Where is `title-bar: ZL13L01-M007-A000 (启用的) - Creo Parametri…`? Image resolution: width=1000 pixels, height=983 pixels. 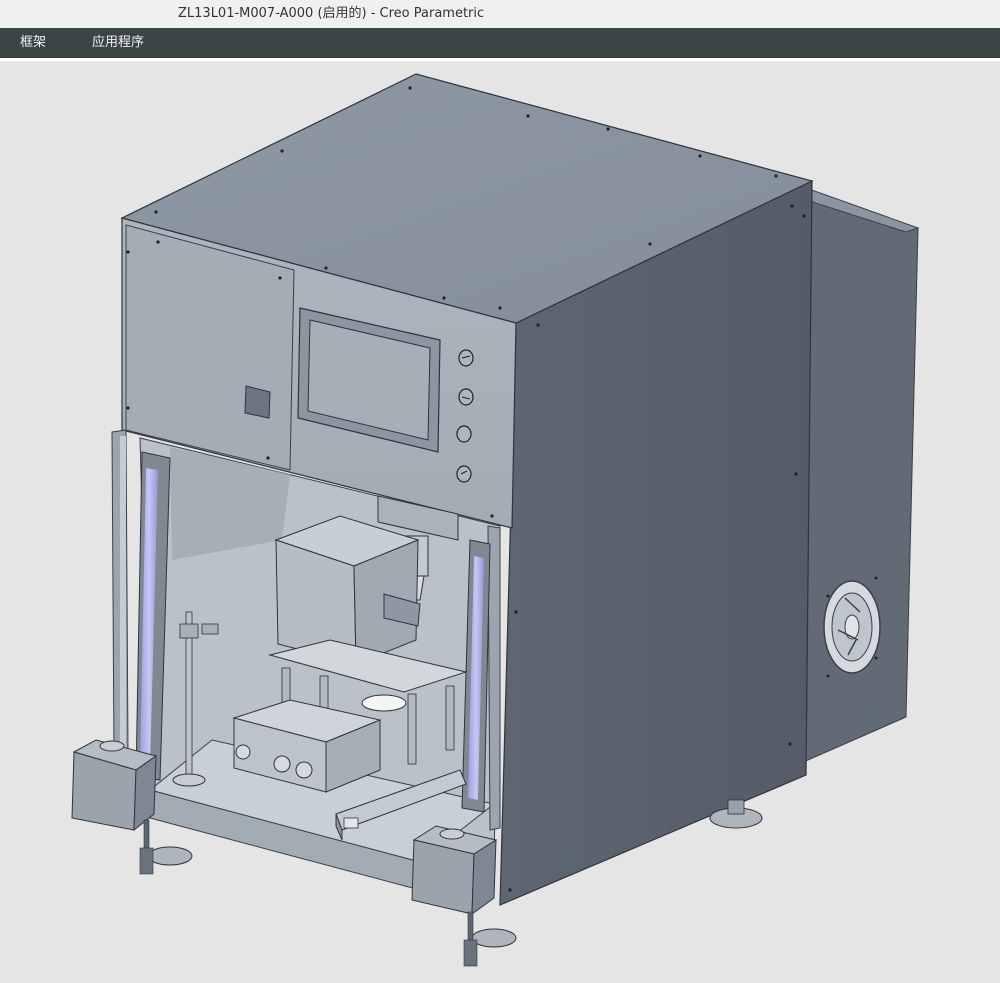 title-bar: ZL13L01-M007-A000 (启用的) - Creo Parametri… is located at coordinates (500, 14).